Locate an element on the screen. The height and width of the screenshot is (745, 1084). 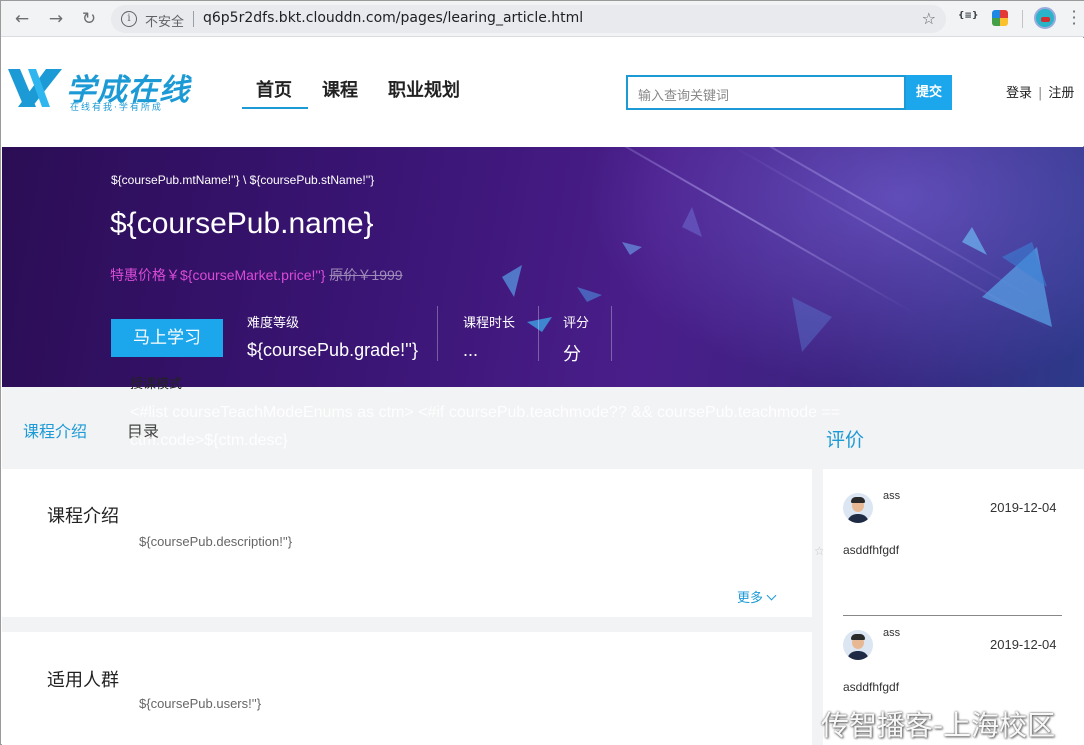
stat-value: 分 is located at coordinates (572, 354).